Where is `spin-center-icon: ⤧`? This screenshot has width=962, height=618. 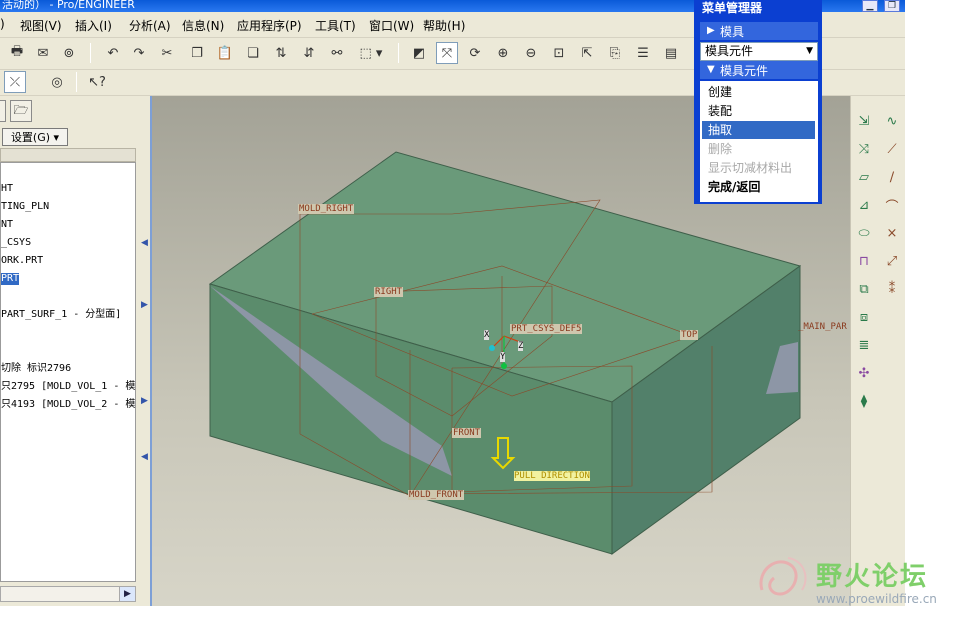 spin-center-icon: ⤧ is located at coordinates (447, 53).